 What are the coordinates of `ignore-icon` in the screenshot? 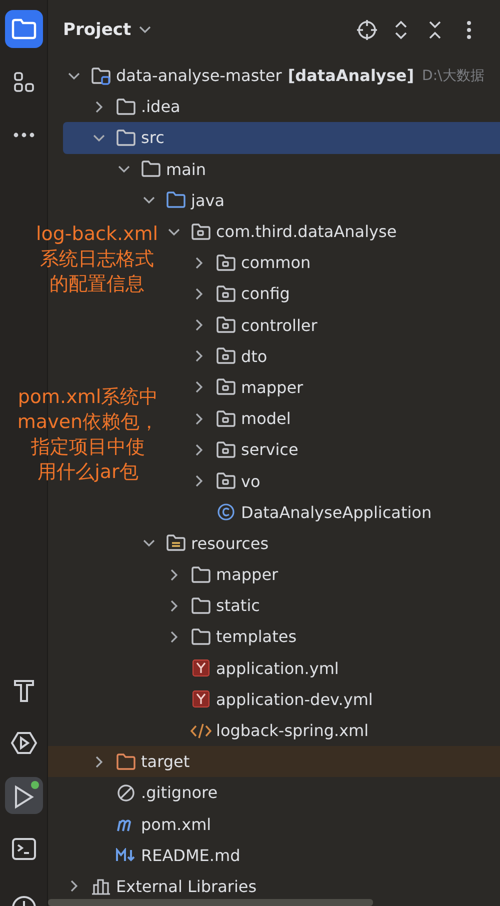 It's located at (126, 793).